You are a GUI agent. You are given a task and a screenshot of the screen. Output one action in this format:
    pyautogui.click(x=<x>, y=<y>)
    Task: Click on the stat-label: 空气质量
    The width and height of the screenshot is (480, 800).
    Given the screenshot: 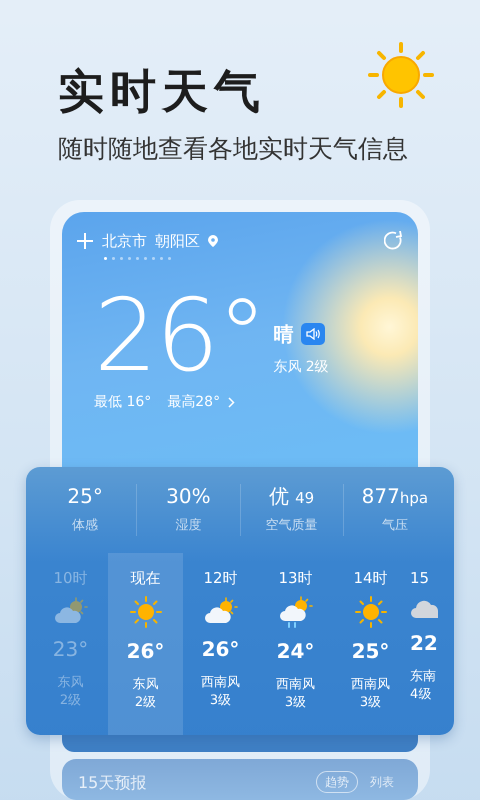 What is the action you would take?
    pyautogui.click(x=291, y=526)
    